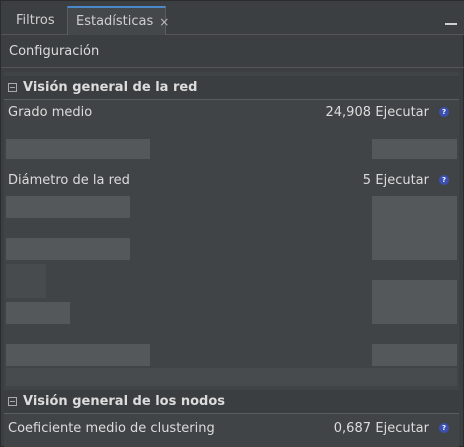 Image resolution: width=464 pixels, height=447 pixels. What do you see at coordinates (164, 22) in the screenshot?
I see `close-icon: ×` at bounding box center [164, 22].